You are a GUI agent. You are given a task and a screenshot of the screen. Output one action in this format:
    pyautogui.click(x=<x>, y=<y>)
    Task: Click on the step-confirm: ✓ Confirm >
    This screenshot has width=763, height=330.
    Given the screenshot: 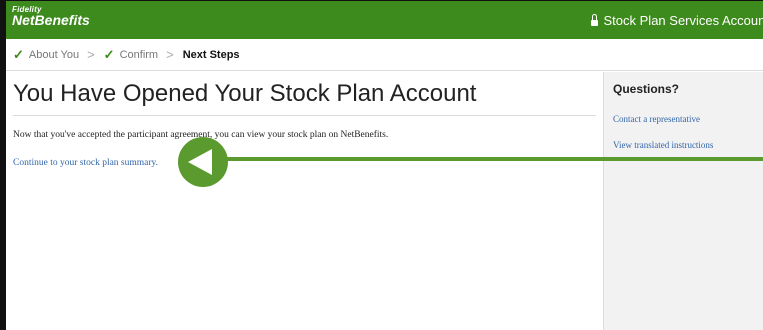 What is the action you would take?
    pyautogui.click(x=143, y=55)
    